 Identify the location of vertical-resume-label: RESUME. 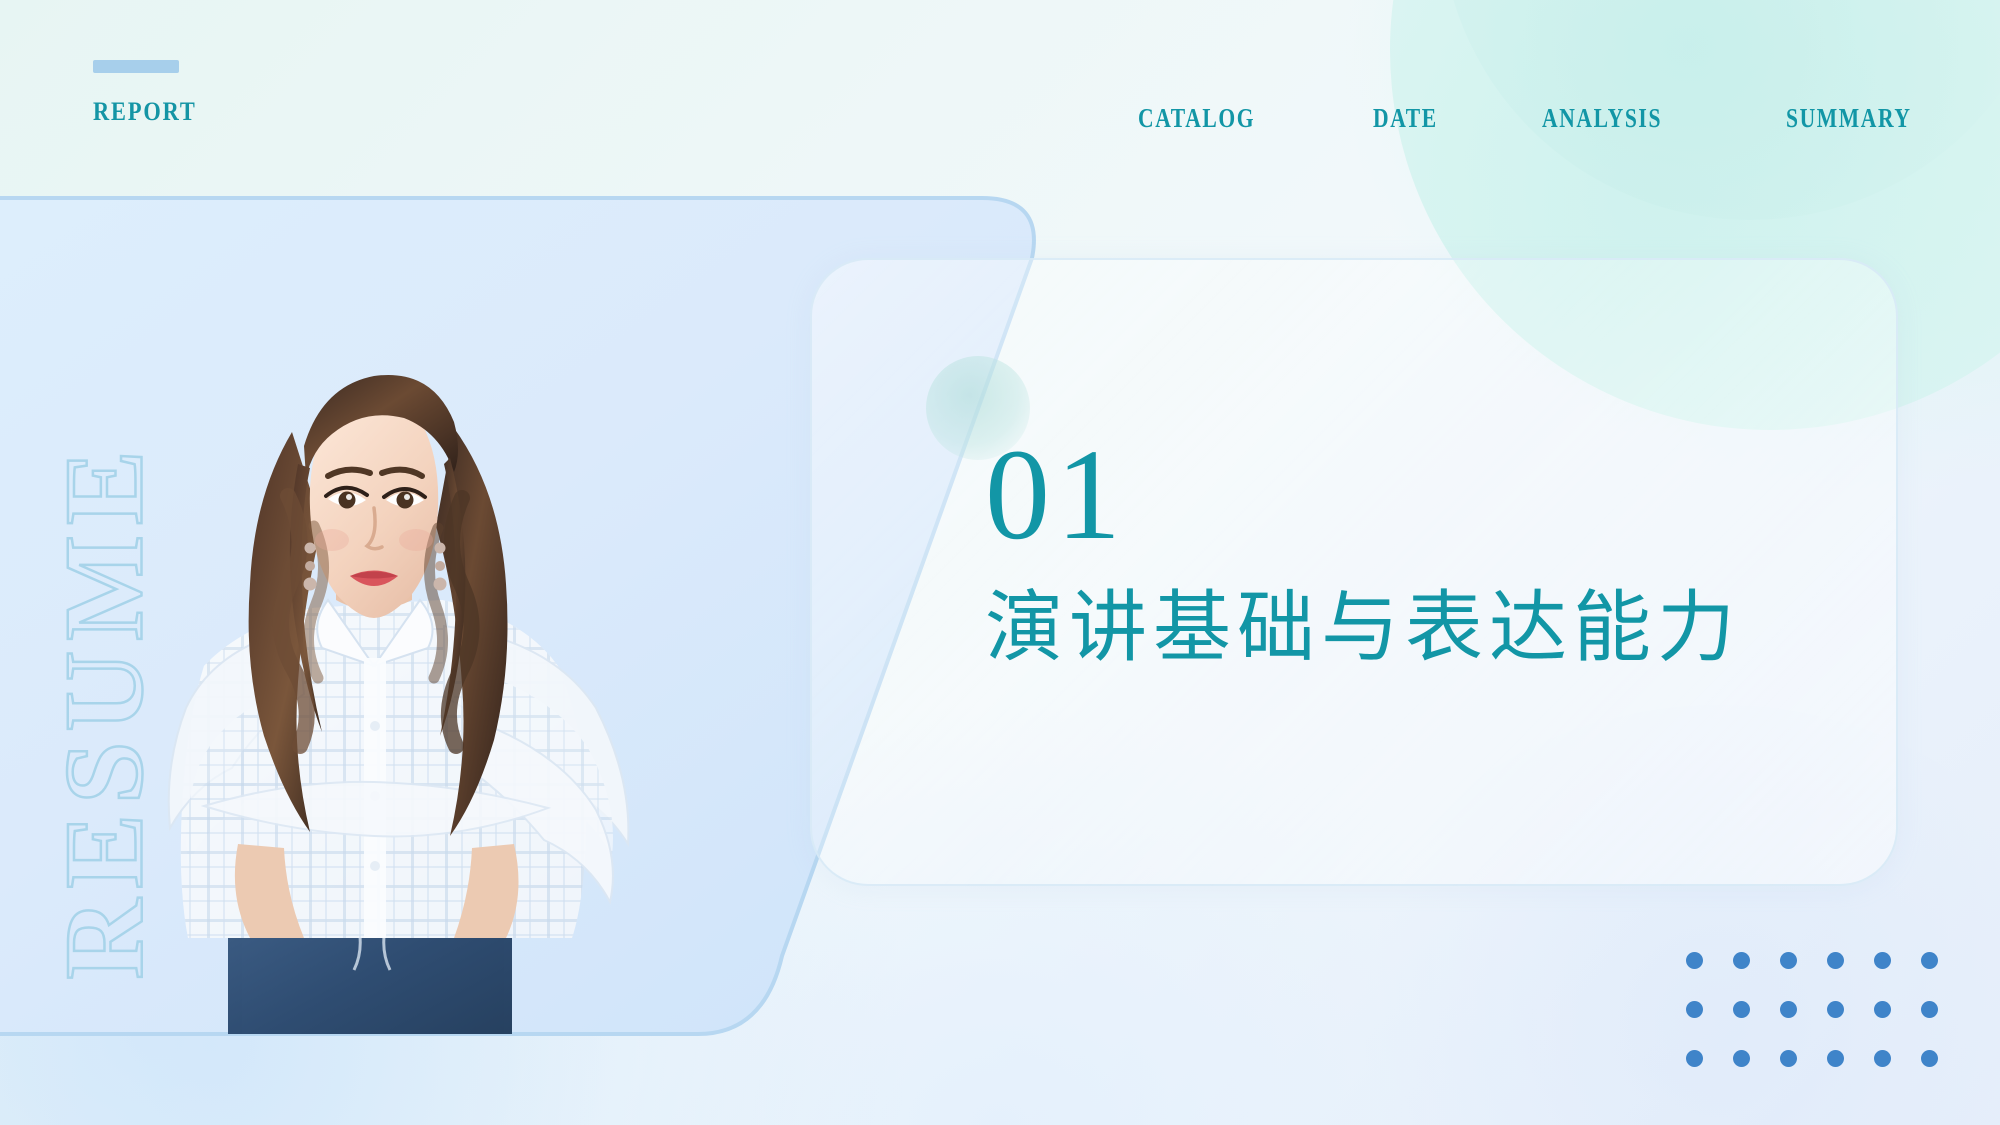
(104, 710).